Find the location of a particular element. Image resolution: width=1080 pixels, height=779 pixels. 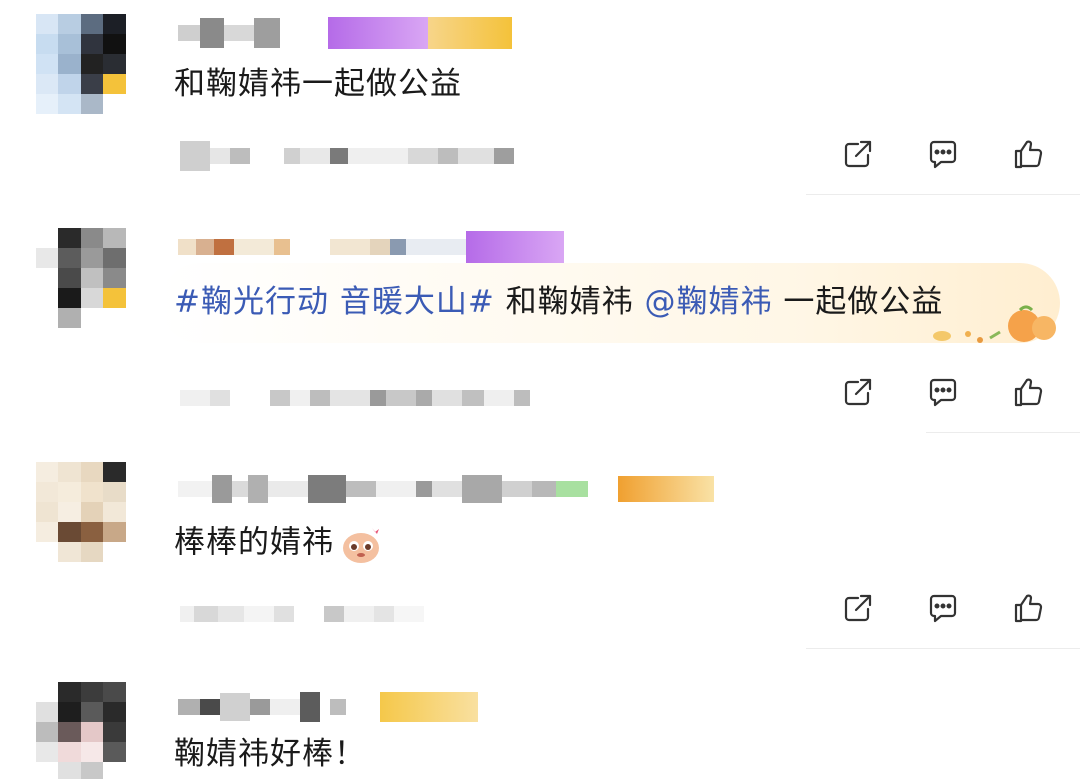

comment-text: 和鞠婧祎一起做公益 is located at coordinates (318, 84).